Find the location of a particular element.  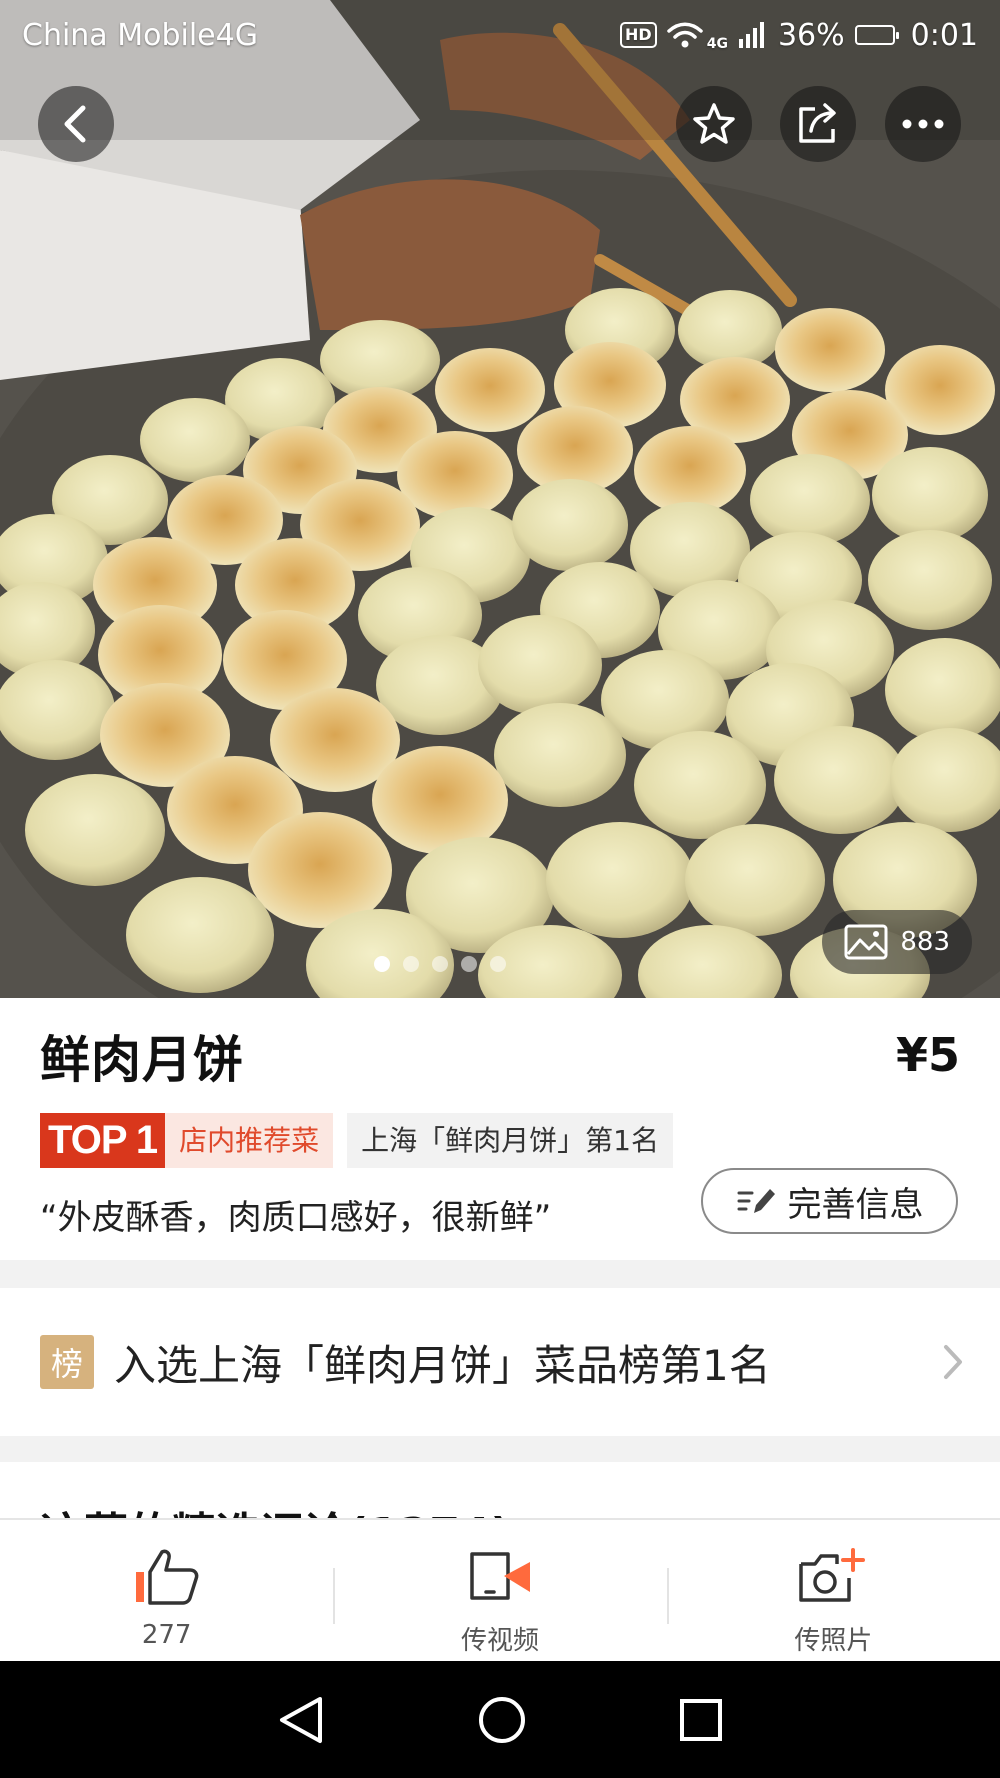

dish-tags: TOP 1 店内推荐菜 上海「鲜肉月饼」第1名 is located at coordinates (356, 1140).